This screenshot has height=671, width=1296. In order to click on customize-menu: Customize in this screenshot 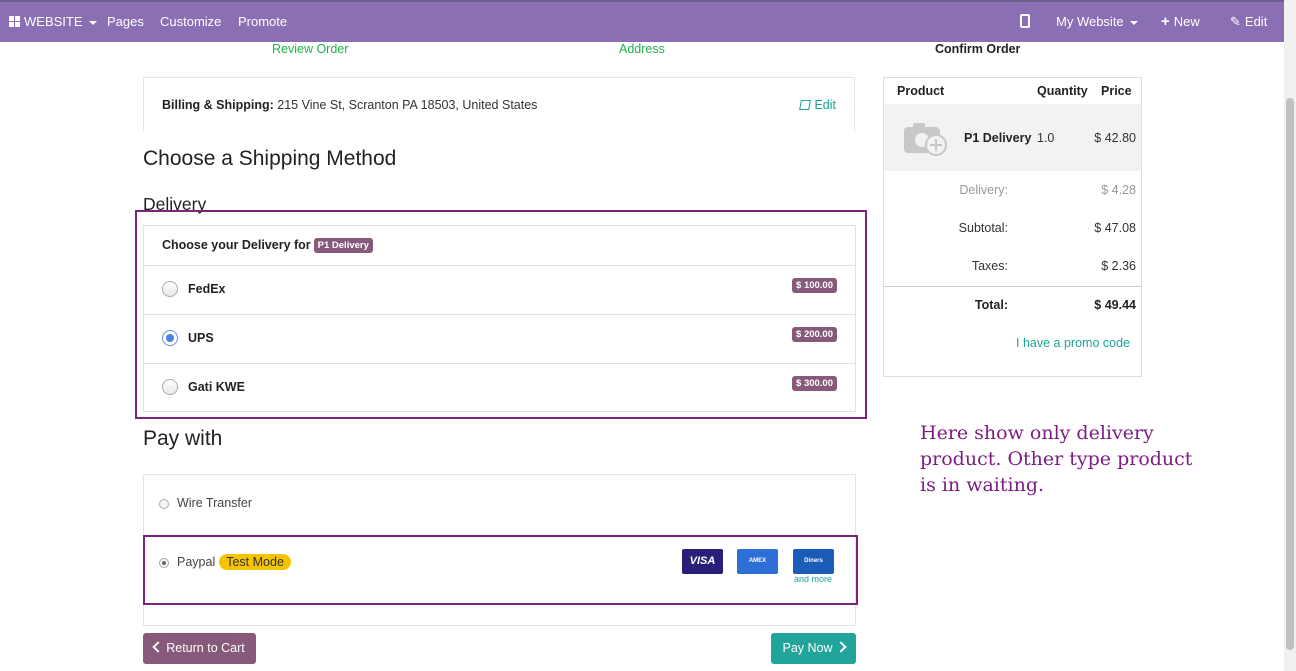, I will do `click(190, 22)`.